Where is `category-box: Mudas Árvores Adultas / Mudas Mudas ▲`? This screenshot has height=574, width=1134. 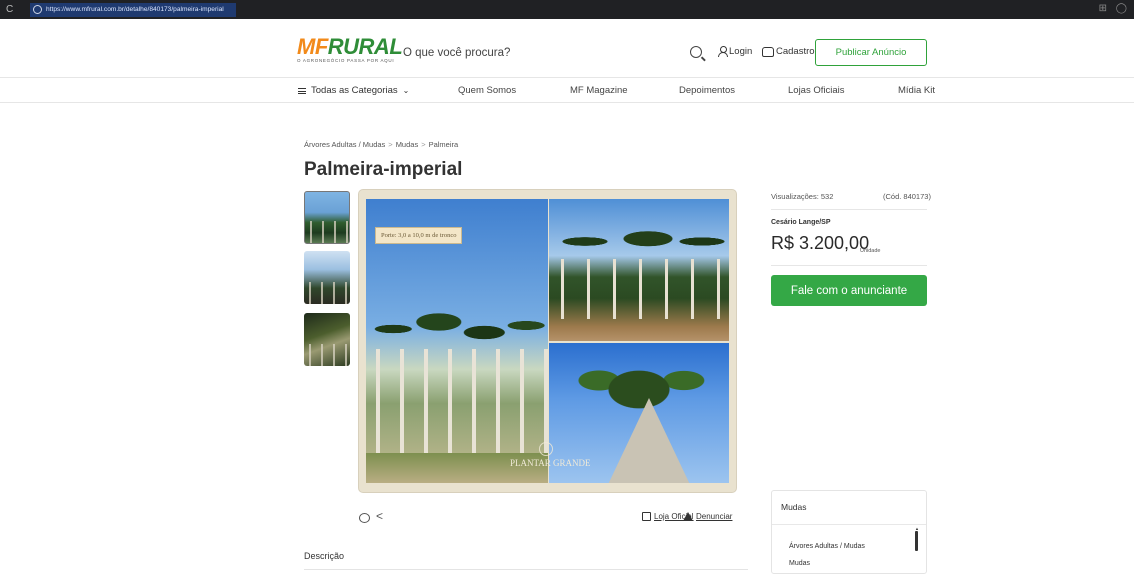 category-box: Mudas Árvores Adultas / Mudas Mudas ▲ is located at coordinates (849, 532).